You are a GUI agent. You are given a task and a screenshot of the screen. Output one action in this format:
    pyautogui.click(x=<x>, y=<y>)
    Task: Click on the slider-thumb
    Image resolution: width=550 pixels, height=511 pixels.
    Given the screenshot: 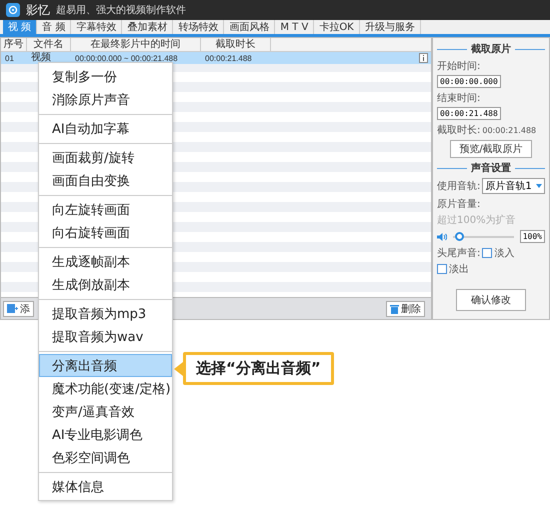 What is the action you would take?
    pyautogui.click(x=459, y=236)
    